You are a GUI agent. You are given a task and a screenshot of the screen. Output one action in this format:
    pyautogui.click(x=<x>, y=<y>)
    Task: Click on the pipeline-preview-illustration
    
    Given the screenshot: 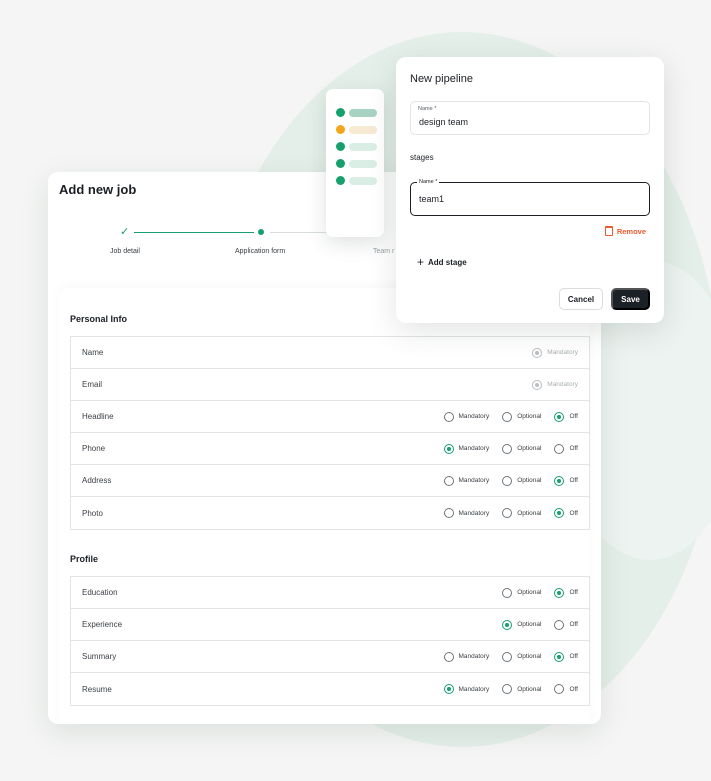 What is the action you would take?
    pyautogui.click(x=355, y=163)
    